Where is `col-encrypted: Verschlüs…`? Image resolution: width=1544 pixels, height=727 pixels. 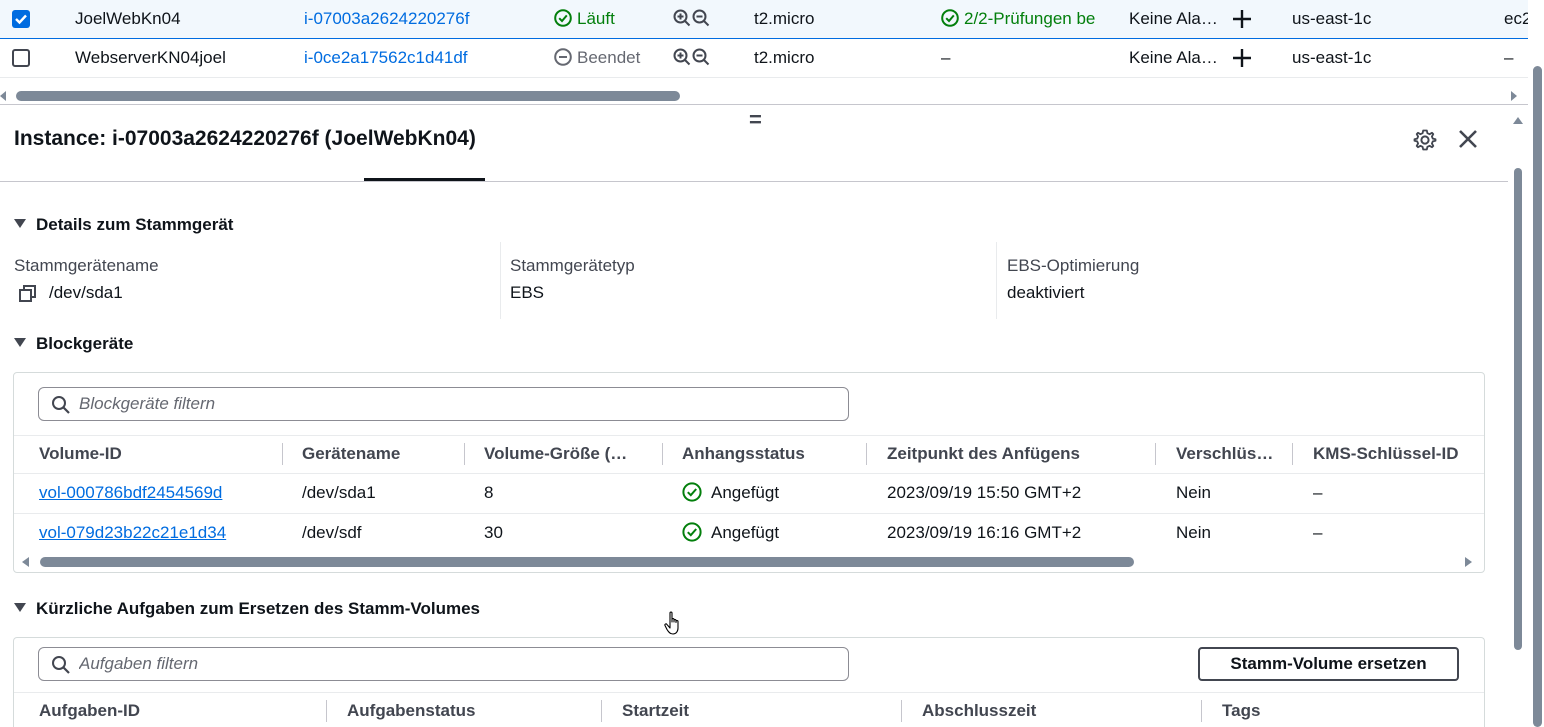
col-encrypted: Verschlüs… is located at coordinates (1230, 454).